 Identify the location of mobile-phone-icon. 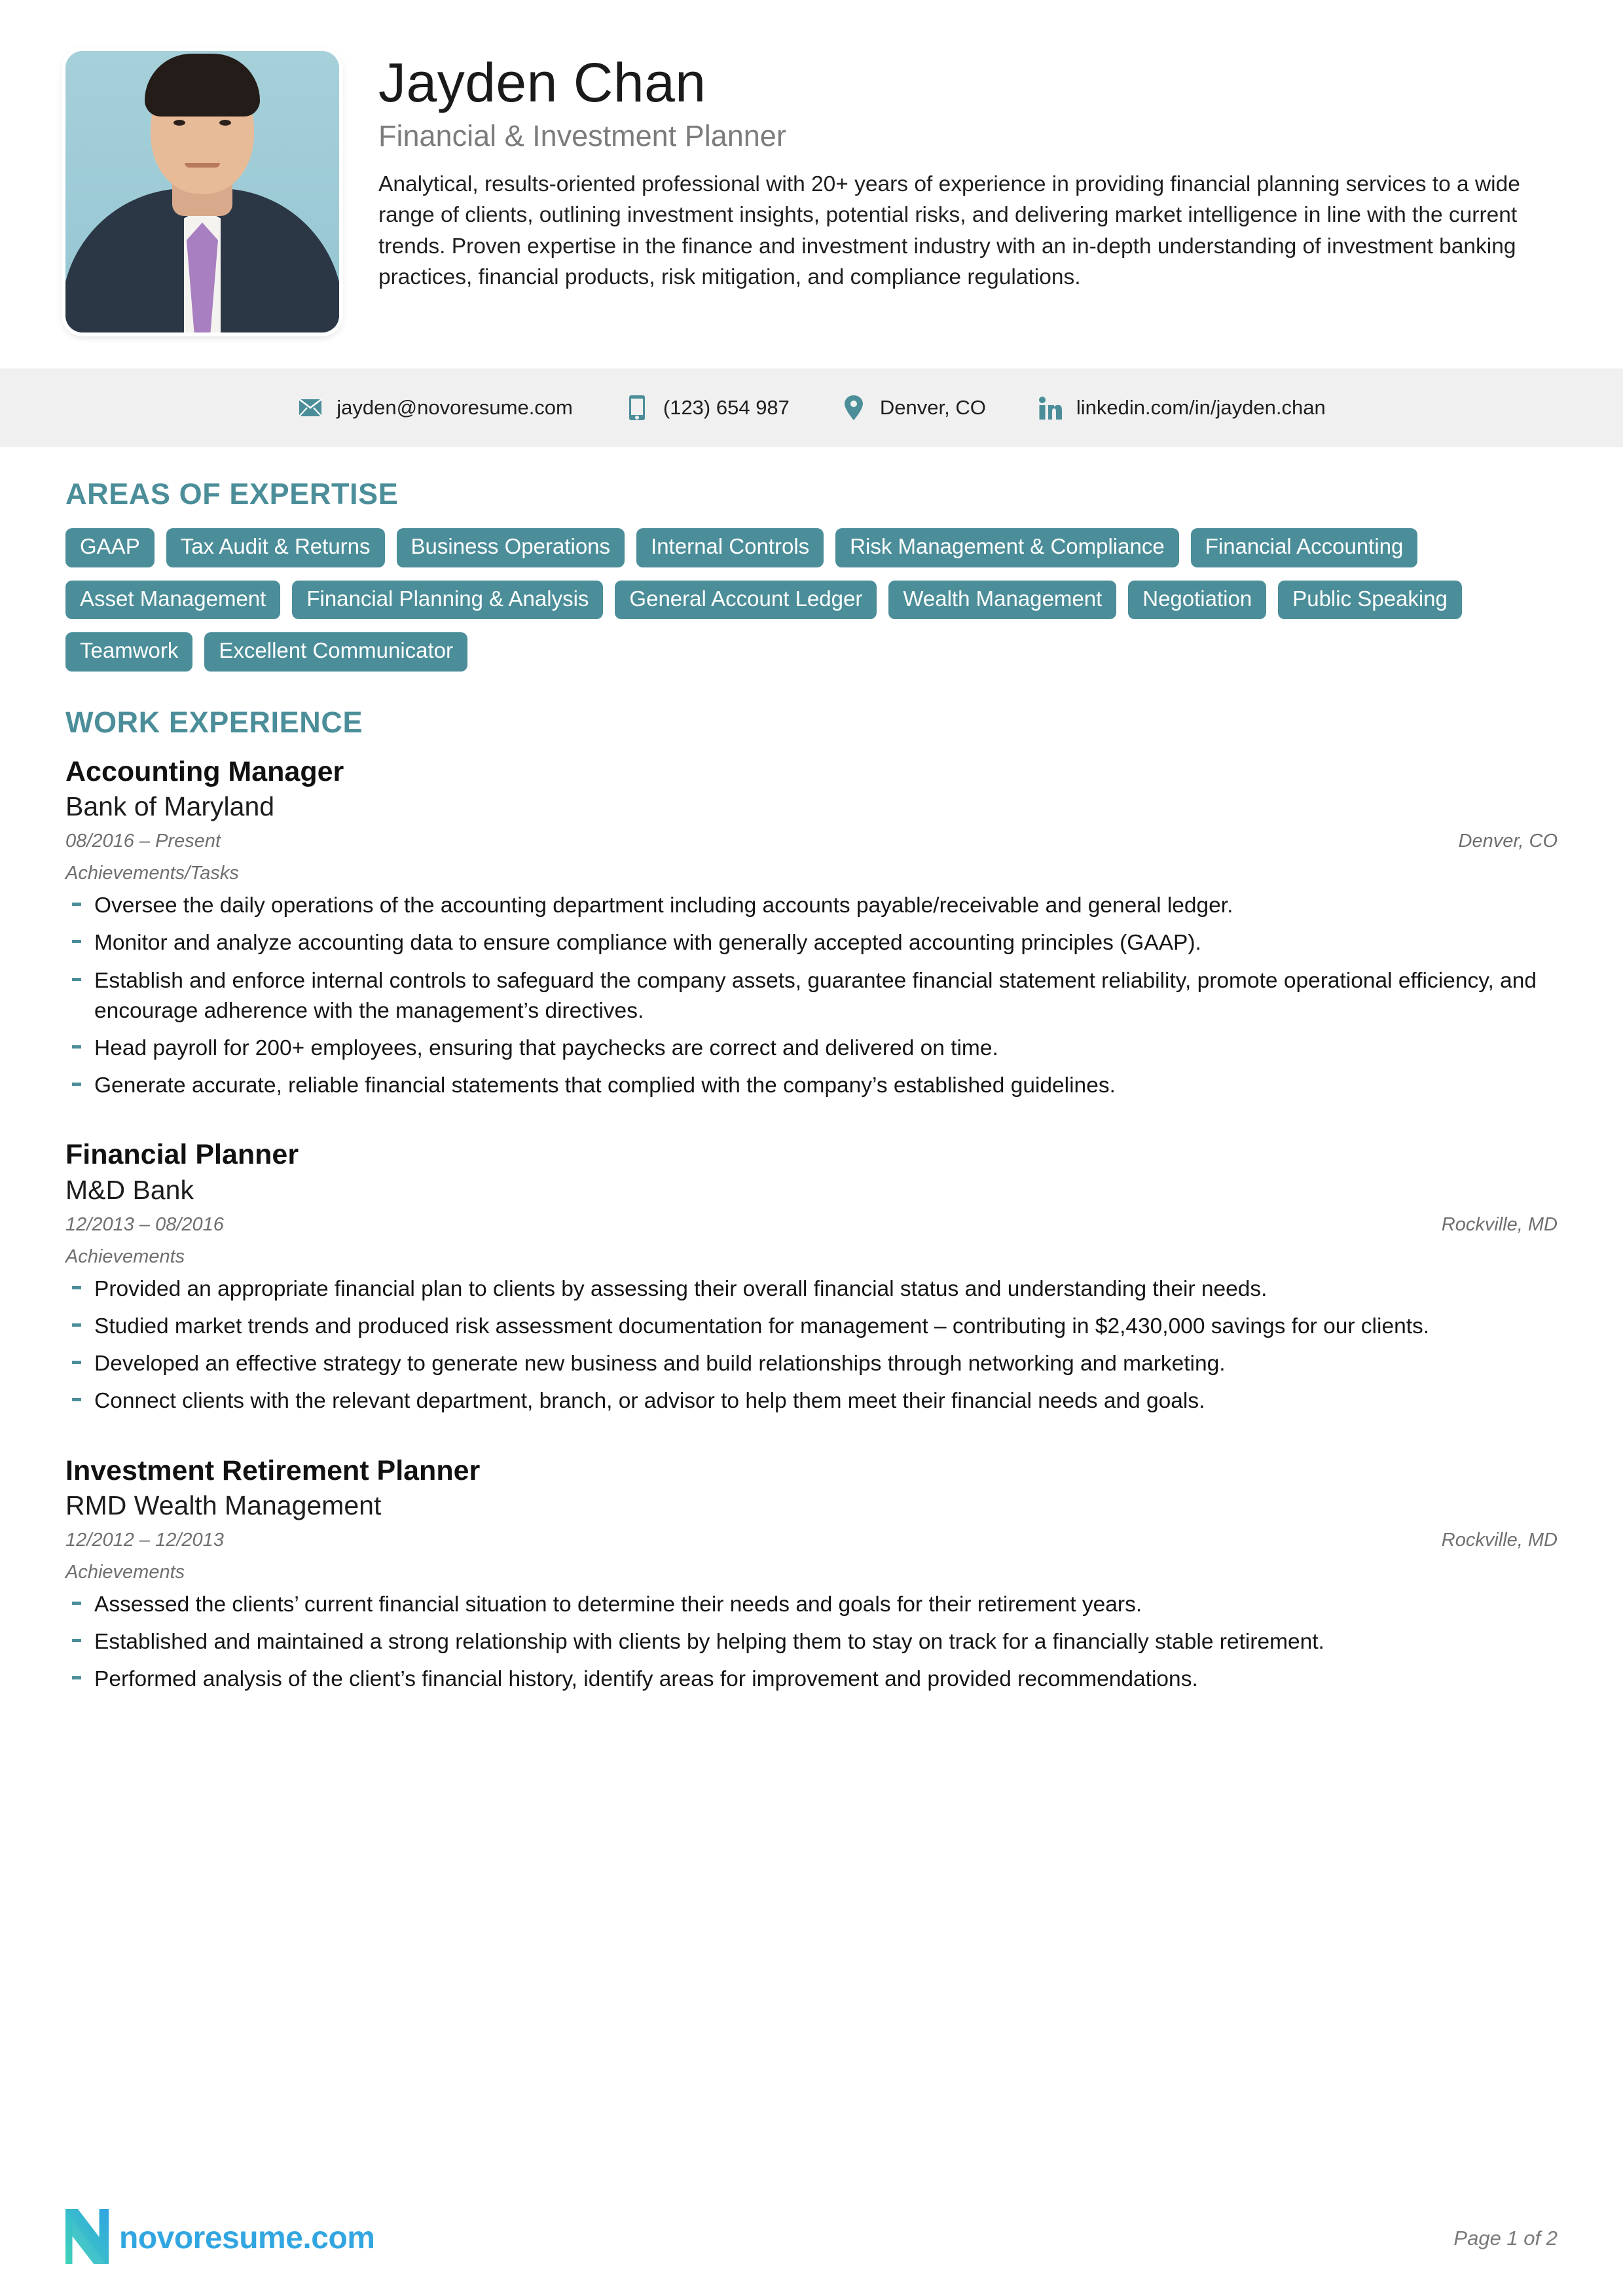
(637, 407).